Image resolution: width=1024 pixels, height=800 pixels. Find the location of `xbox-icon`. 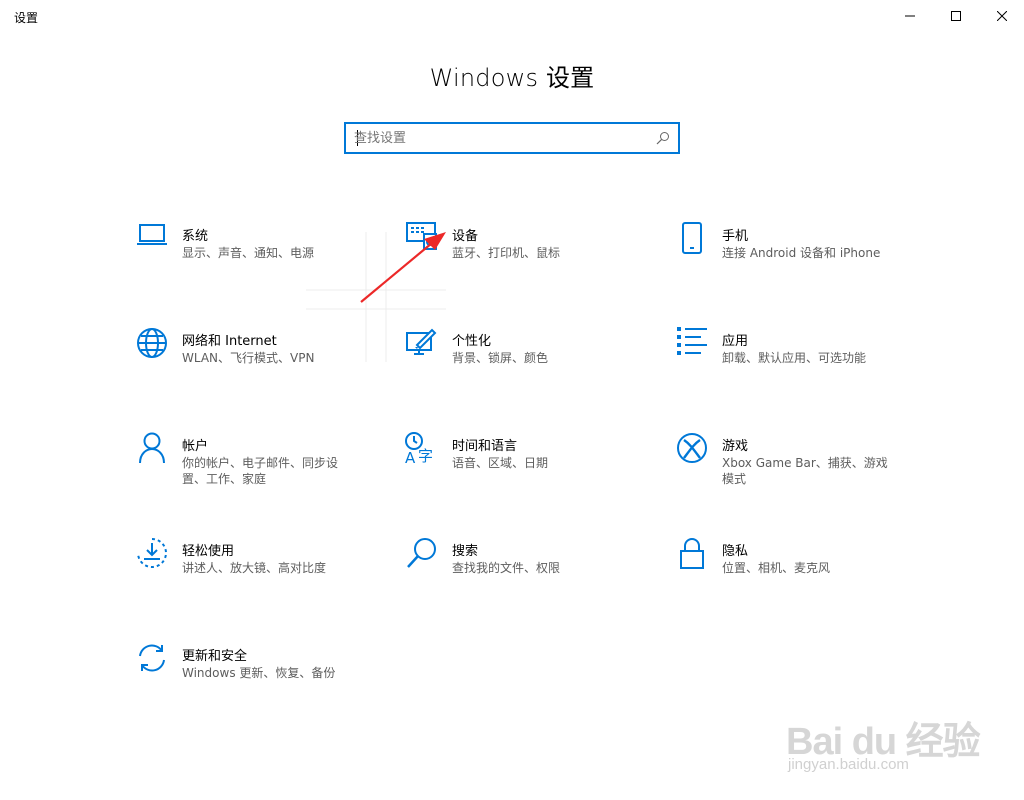

xbox-icon is located at coordinates (692, 450).